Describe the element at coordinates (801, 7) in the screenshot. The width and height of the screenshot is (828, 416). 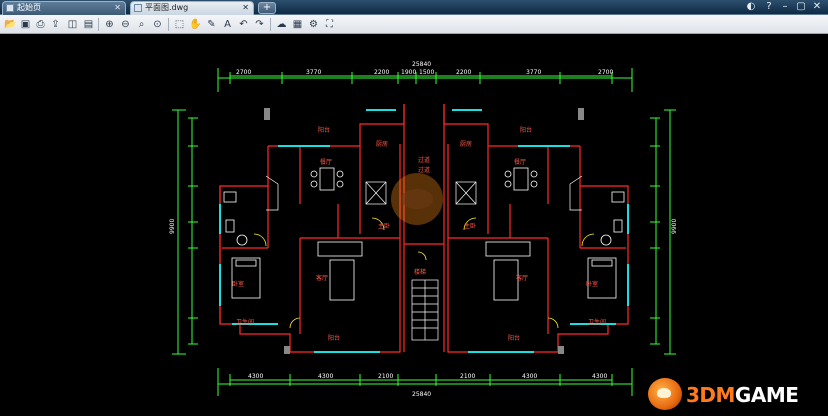
I see `maximize-icon: ▢` at that location.